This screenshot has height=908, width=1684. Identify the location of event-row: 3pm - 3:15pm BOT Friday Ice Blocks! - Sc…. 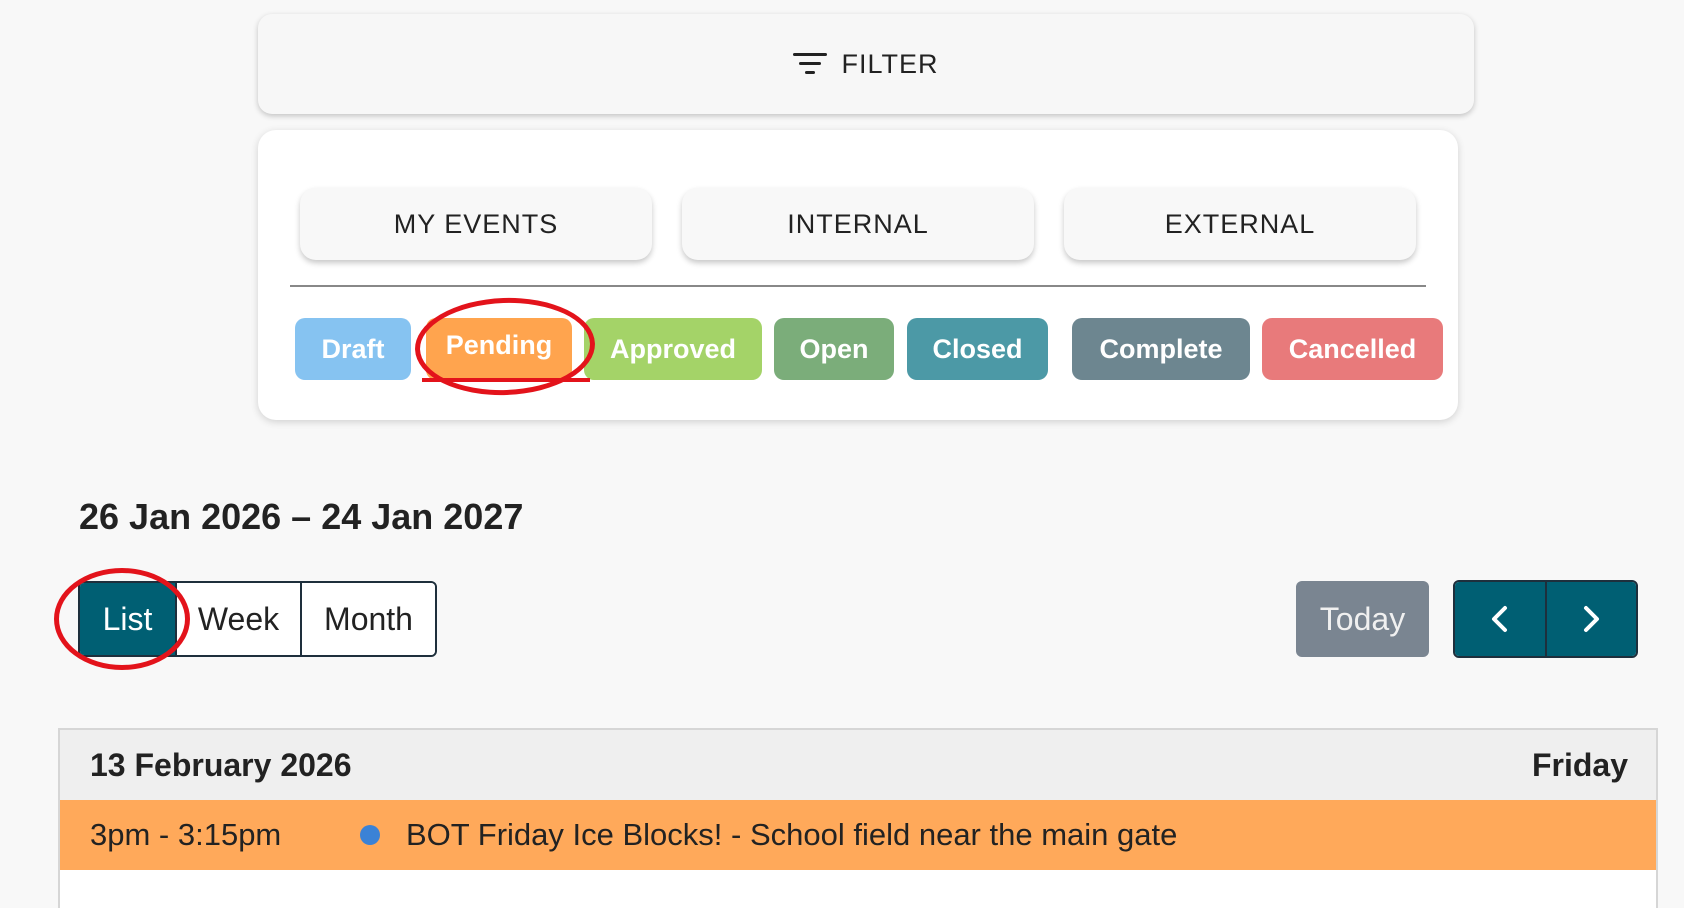
(858, 835).